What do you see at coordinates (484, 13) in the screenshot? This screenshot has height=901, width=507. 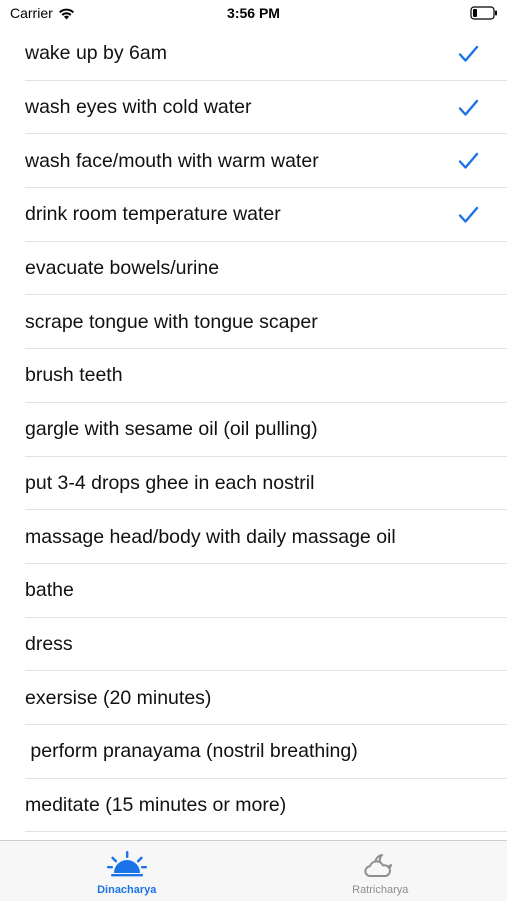 I see `battery-icon` at bounding box center [484, 13].